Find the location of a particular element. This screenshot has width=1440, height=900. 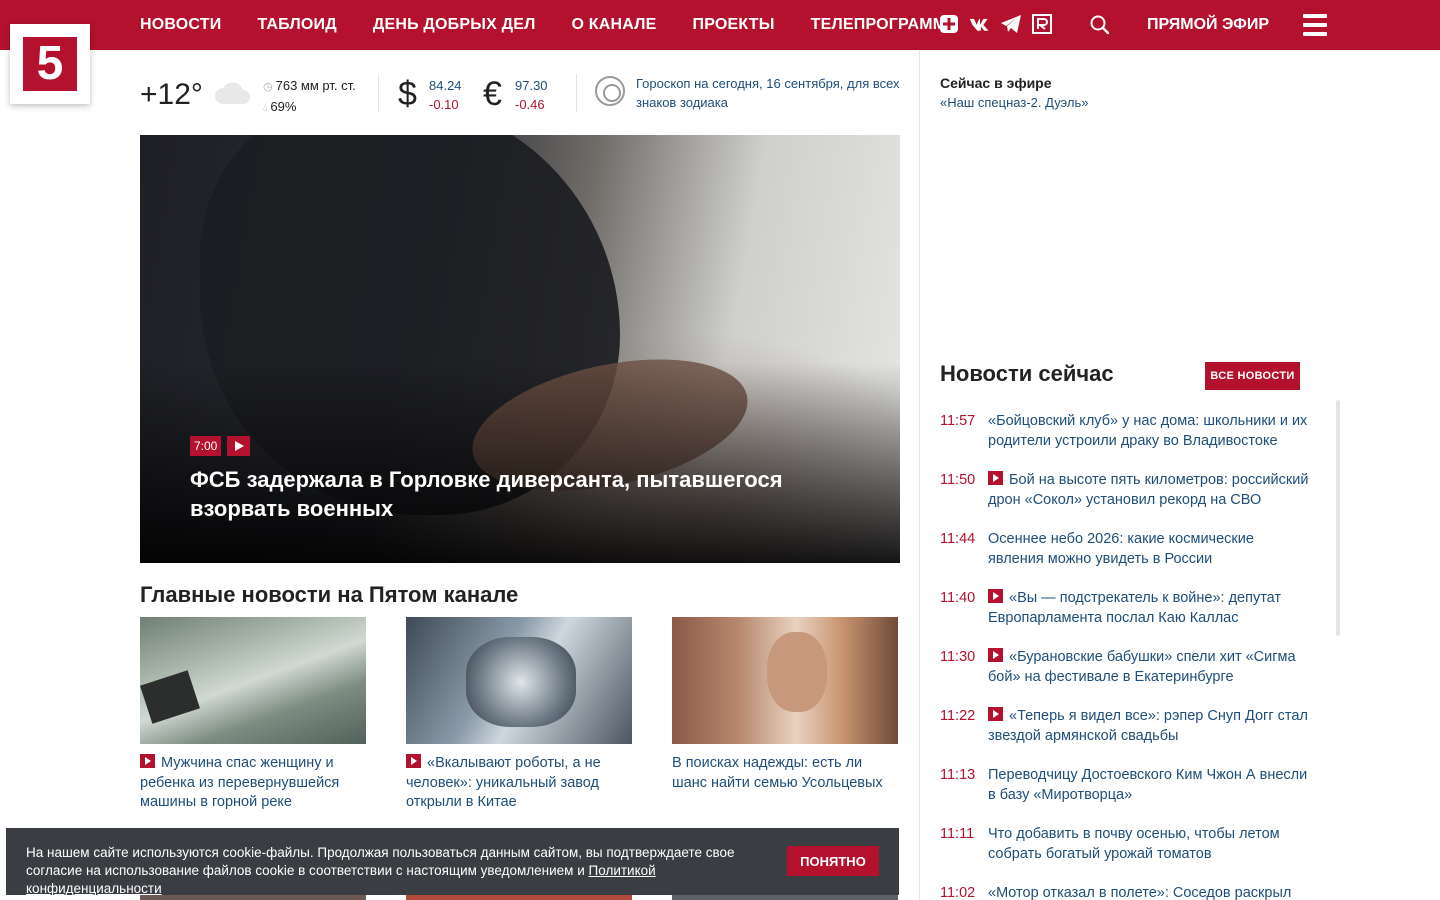

video-duration-badge: 7:00 is located at coordinates (206, 446).